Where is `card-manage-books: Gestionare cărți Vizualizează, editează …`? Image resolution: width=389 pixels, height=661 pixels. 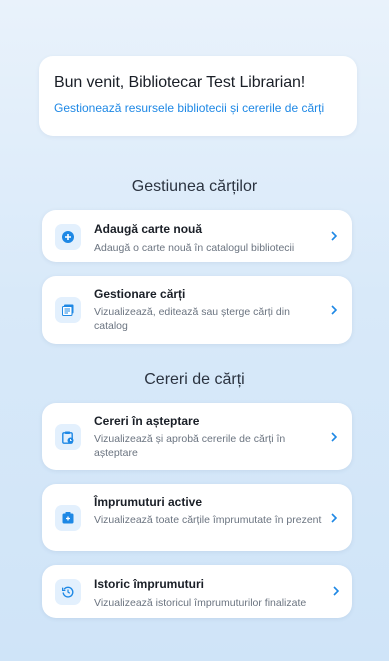
card-manage-books: Gestionare cărți Vizualizează, editează … is located at coordinates (197, 310).